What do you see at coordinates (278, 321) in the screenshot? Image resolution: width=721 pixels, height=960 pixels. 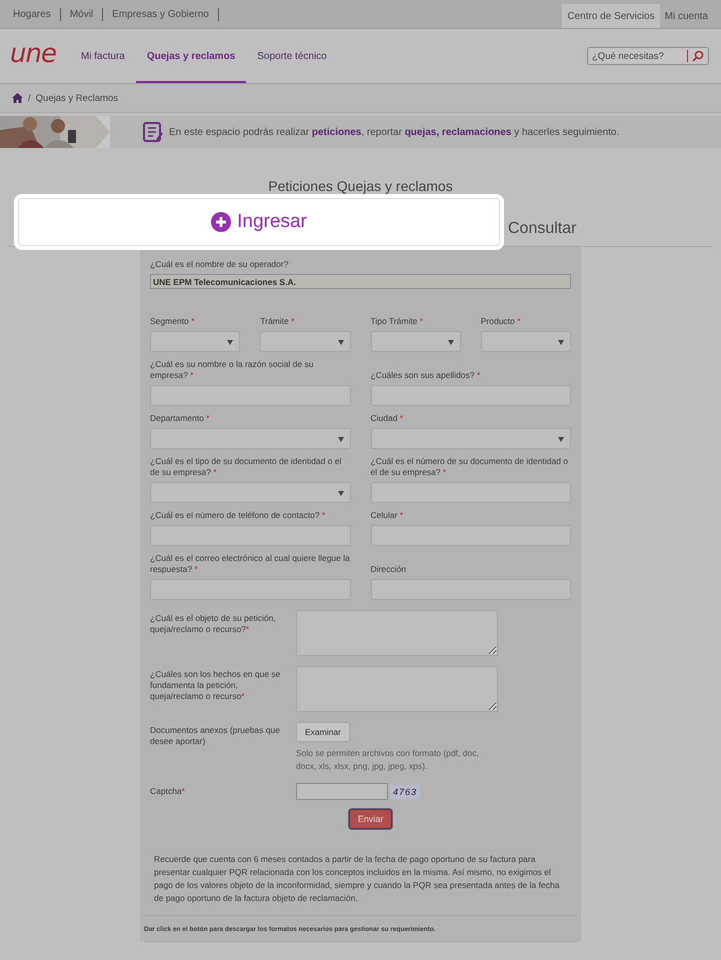 I see `field-label: Trámite *` at bounding box center [278, 321].